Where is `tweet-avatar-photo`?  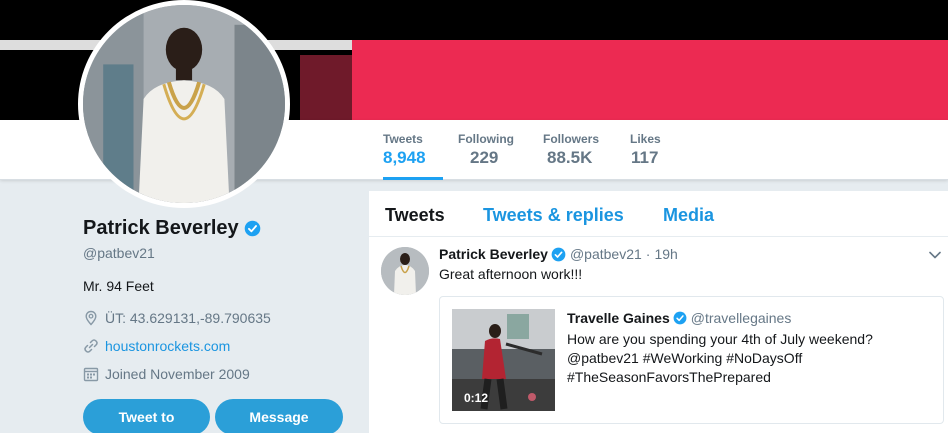
tweet-avatar-photo is located at coordinates (405, 271).